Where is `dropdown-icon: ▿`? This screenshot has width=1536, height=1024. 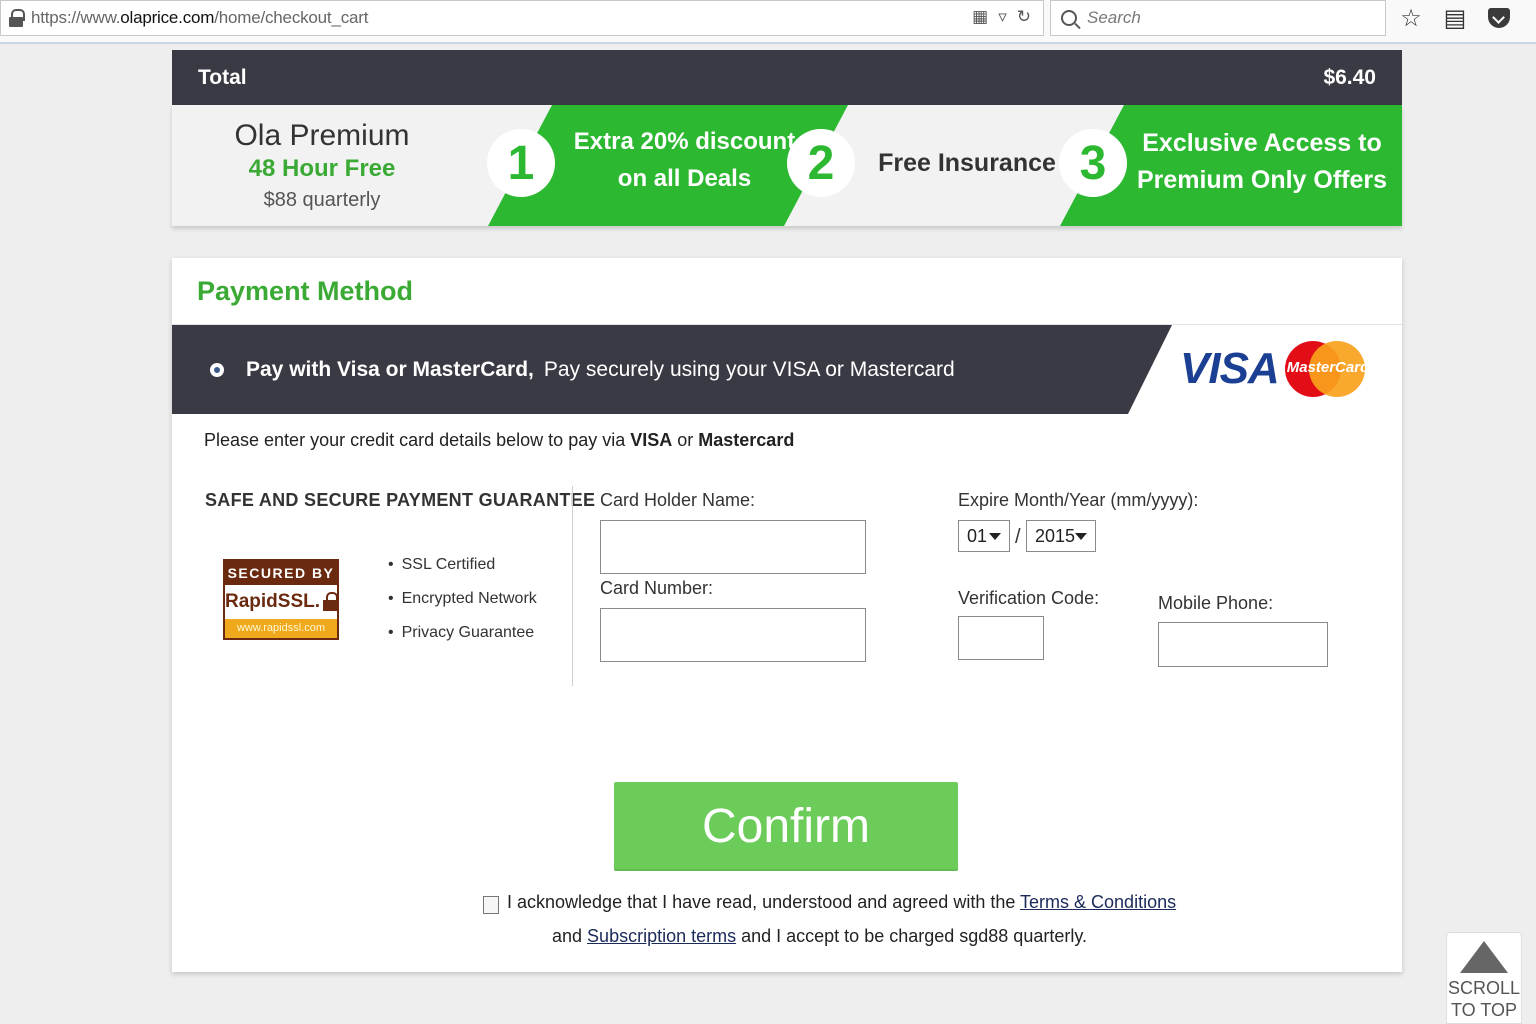
dropdown-icon: ▿ is located at coordinates (1002, 17).